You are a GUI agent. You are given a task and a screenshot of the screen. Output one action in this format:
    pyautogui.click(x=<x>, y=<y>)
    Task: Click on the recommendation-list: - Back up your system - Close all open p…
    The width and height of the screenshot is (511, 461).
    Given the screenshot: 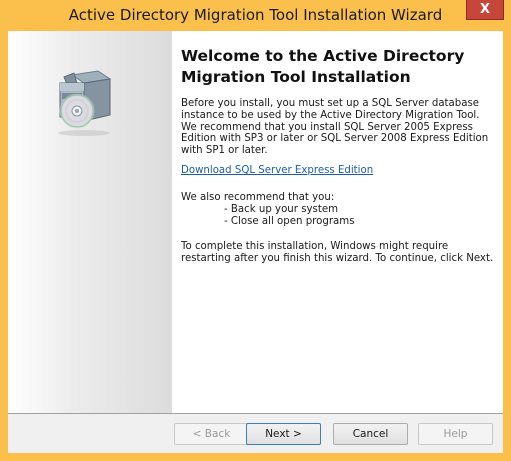 What is the action you would take?
    pyautogui.click(x=289, y=216)
    